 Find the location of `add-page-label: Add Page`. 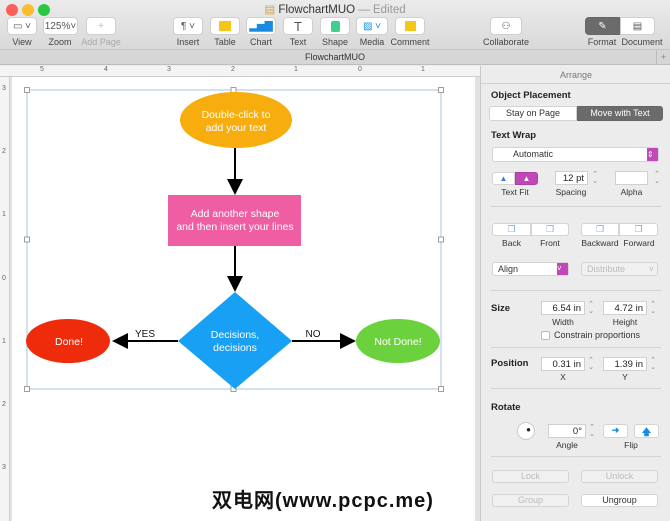

add-page-label: Add Page is located at coordinates (101, 42).